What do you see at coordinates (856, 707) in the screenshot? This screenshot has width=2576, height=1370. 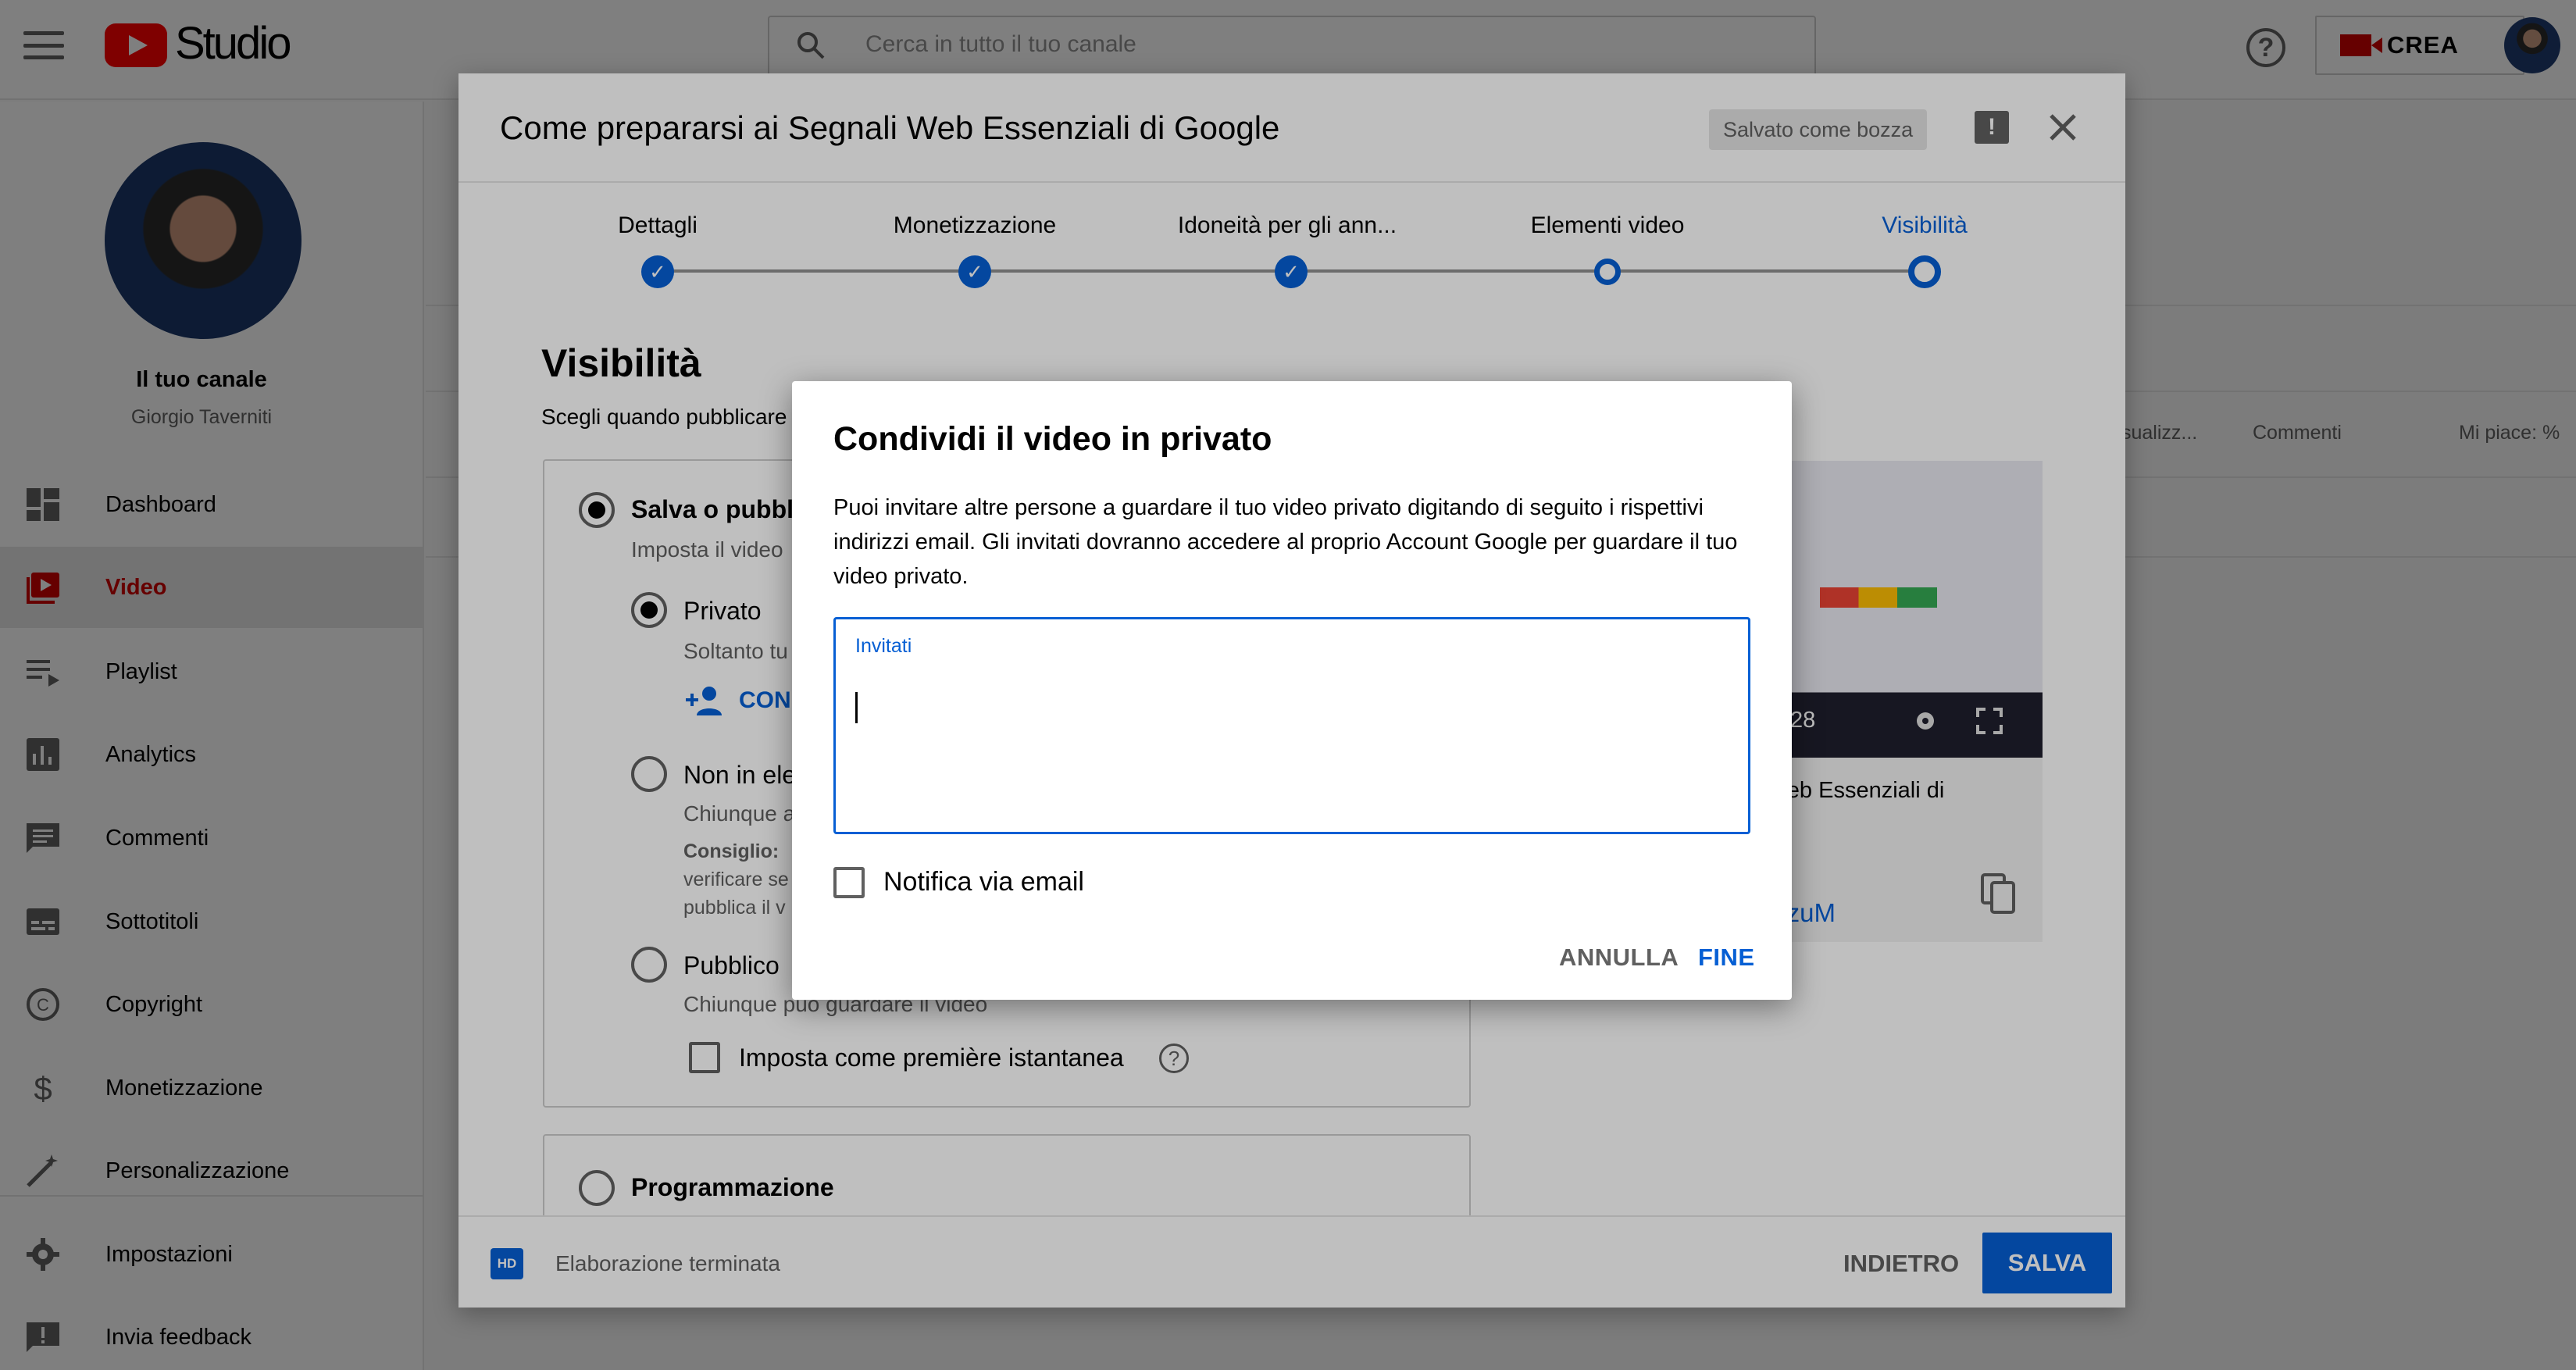 I see `text-cursor` at bounding box center [856, 707].